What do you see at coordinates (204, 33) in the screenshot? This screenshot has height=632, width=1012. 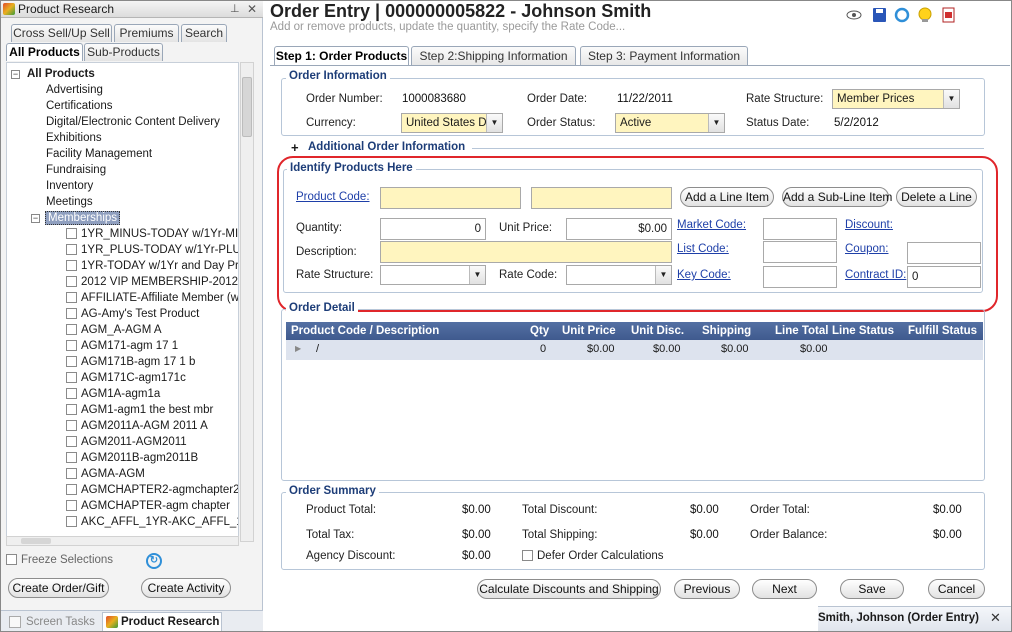 I see `tab-search: Search` at bounding box center [204, 33].